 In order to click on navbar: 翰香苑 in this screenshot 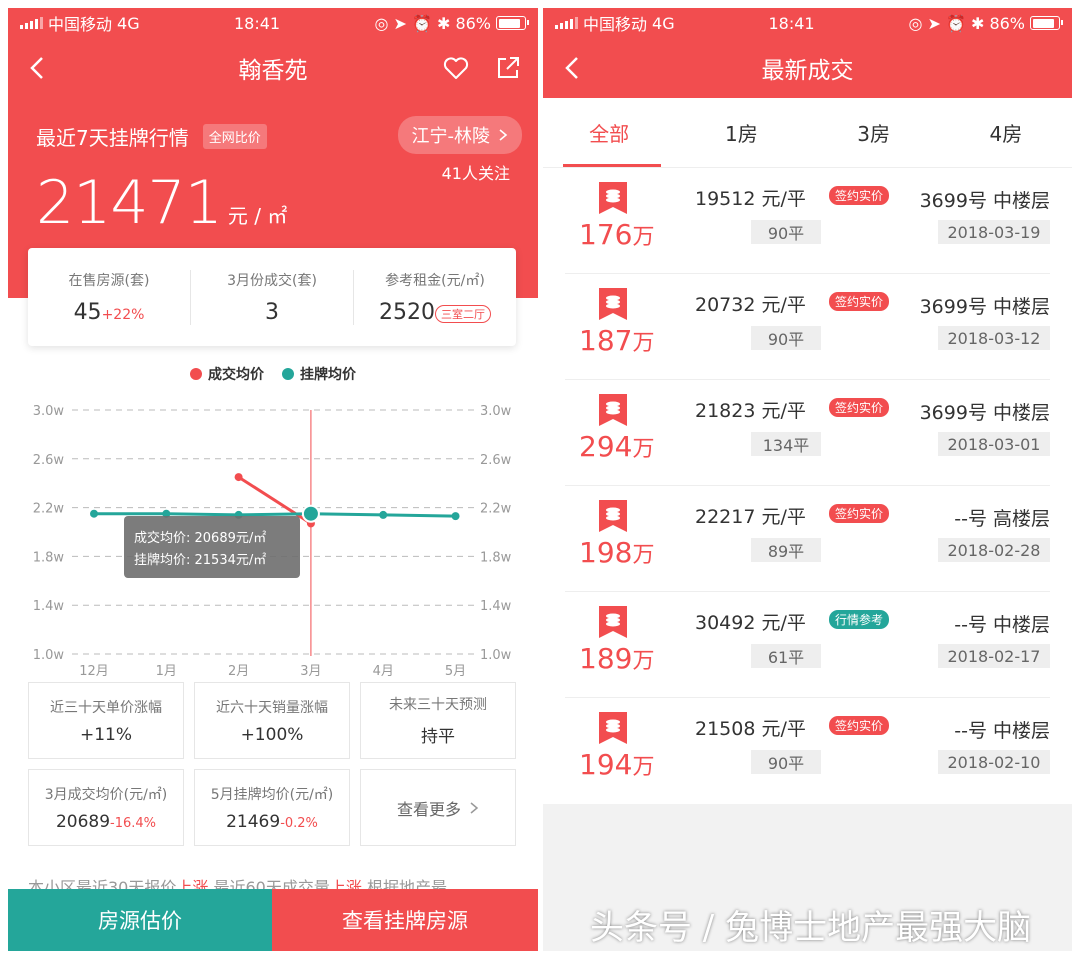, I will do `click(273, 68)`.